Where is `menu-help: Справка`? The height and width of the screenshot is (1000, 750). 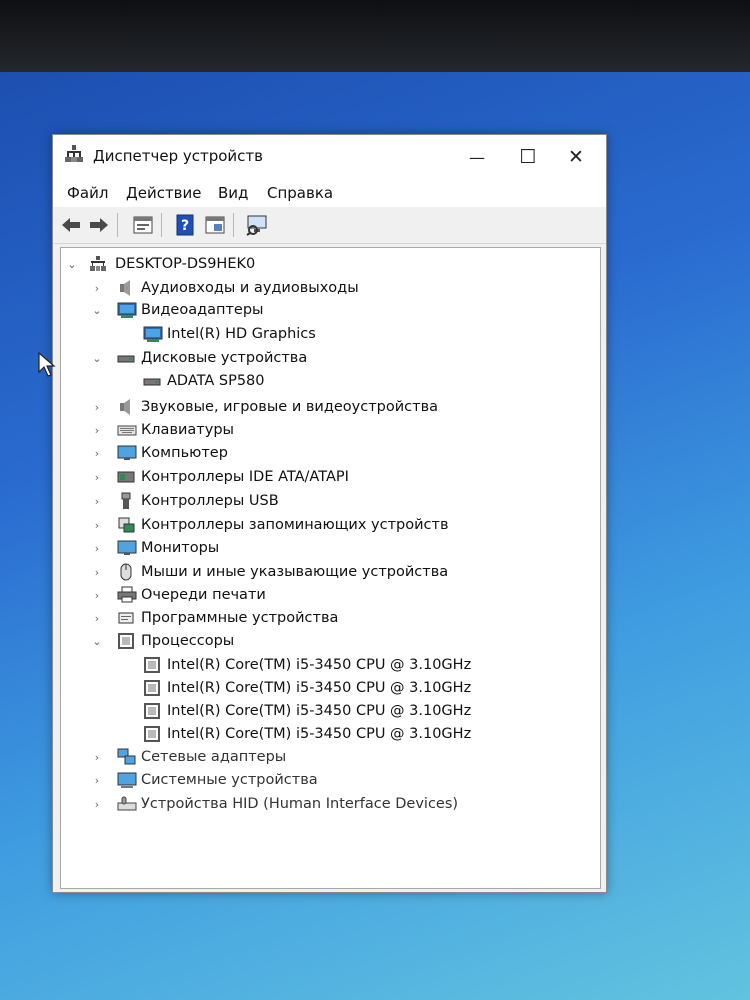 menu-help: Справка is located at coordinates (300, 193).